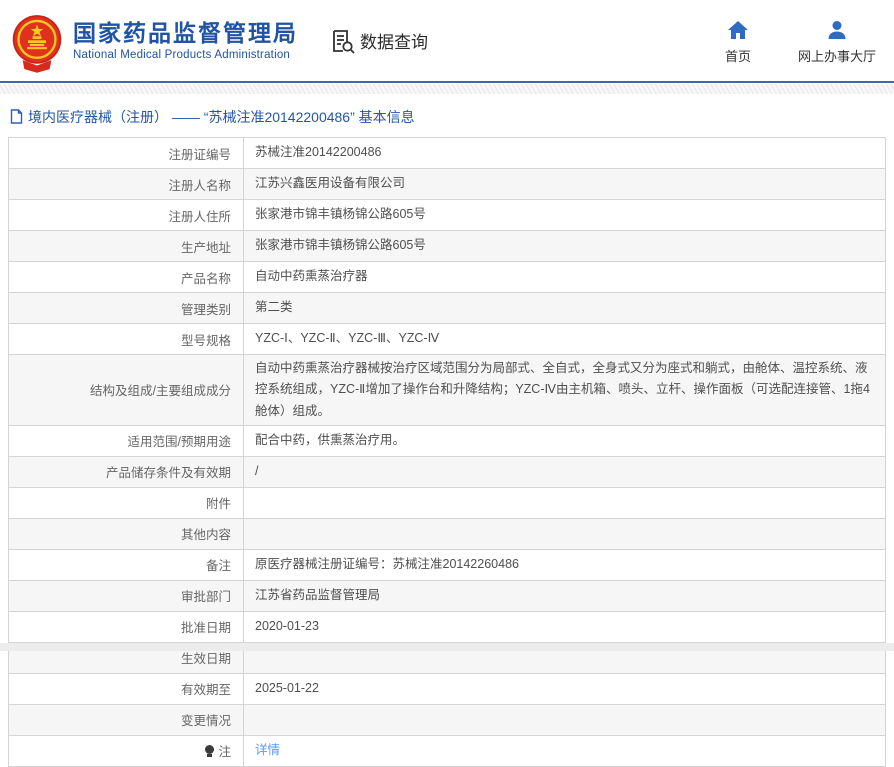 Image resolution: width=894 pixels, height=767 pixels. Describe the element at coordinates (205, 628) in the screenshot. I see `row-label-text: 批准日期` at that location.